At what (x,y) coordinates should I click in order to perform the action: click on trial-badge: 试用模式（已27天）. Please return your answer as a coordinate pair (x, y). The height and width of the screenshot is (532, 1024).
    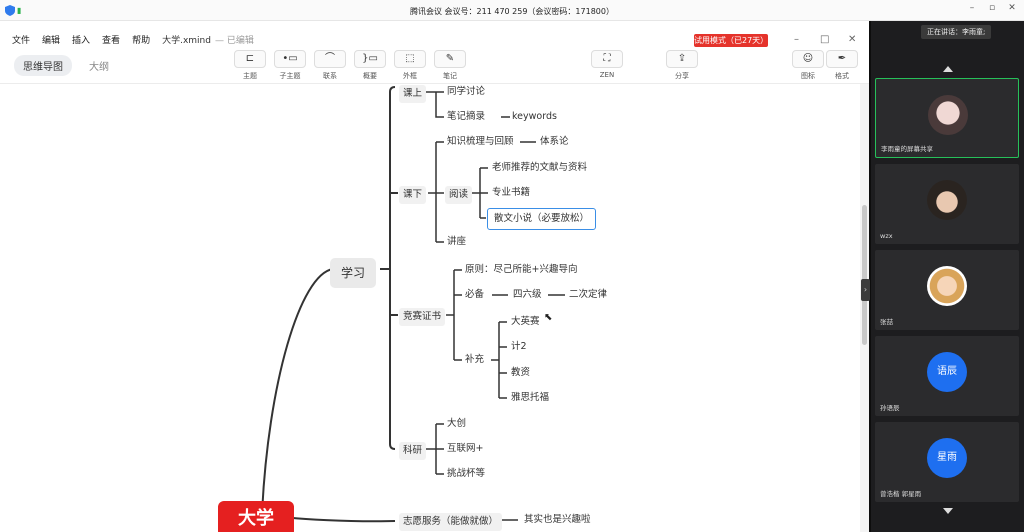
    Looking at the image, I should click on (731, 40).